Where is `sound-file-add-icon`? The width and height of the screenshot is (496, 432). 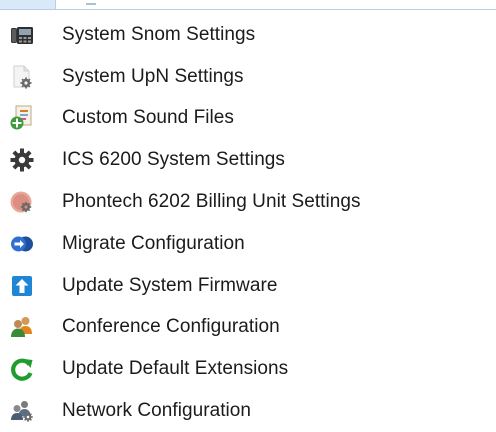 sound-file-add-icon is located at coordinates (22, 118).